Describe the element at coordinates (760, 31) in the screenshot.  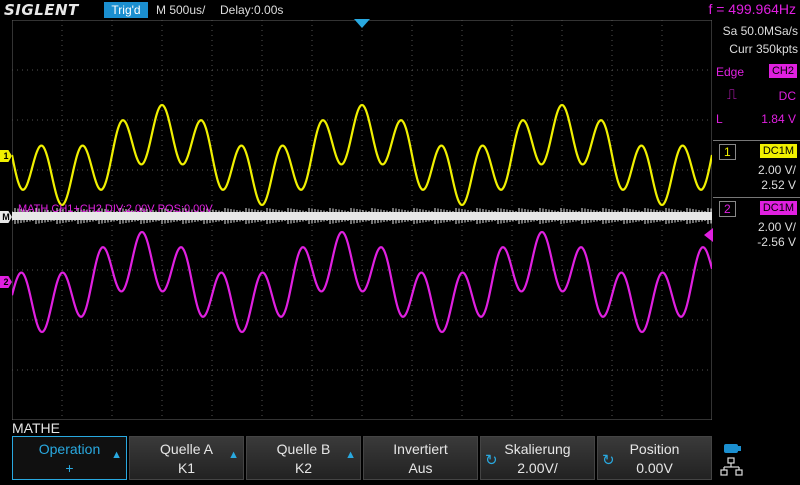
I see `sample-rate-readout: Sa 50.0MSa/s` at that location.